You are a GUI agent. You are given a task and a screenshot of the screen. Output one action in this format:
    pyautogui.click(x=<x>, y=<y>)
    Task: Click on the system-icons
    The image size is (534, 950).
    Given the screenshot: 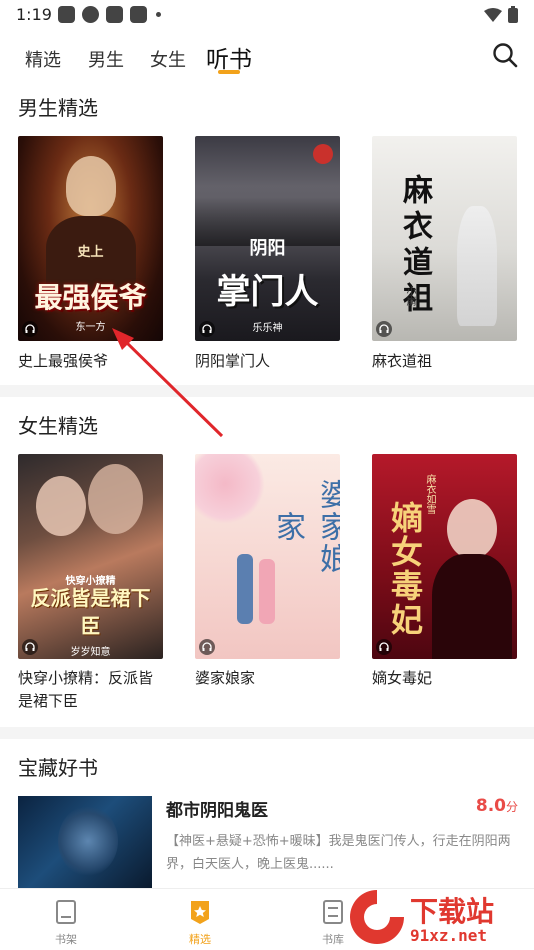 What is the action you would take?
    pyautogui.click(x=501, y=14)
    